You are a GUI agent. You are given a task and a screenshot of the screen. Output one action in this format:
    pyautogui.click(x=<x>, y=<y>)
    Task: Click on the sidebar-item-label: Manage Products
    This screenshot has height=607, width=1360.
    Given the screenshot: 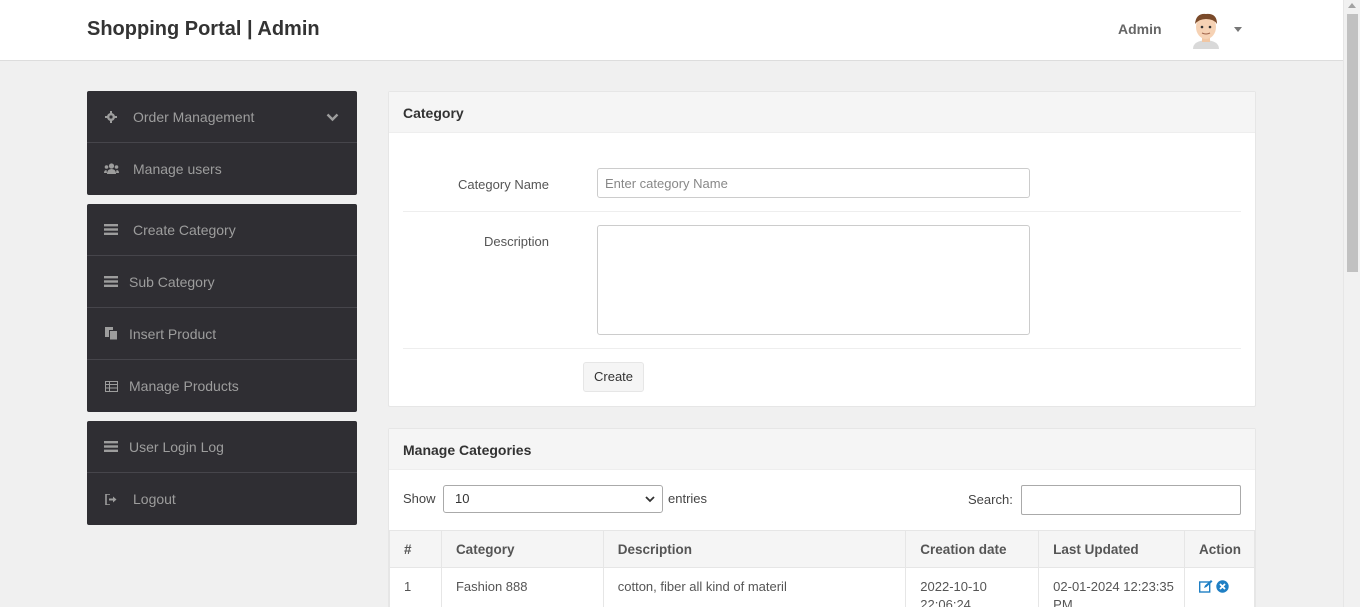 What is the action you would take?
    pyautogui.click(x=184, y=386)
    